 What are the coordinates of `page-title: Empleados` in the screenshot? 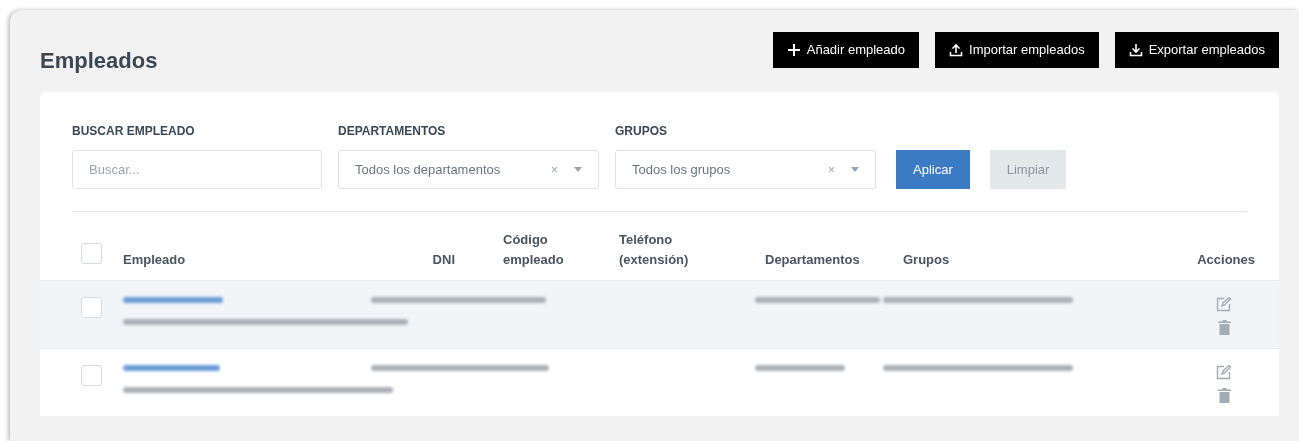 It's located at (99, 61).